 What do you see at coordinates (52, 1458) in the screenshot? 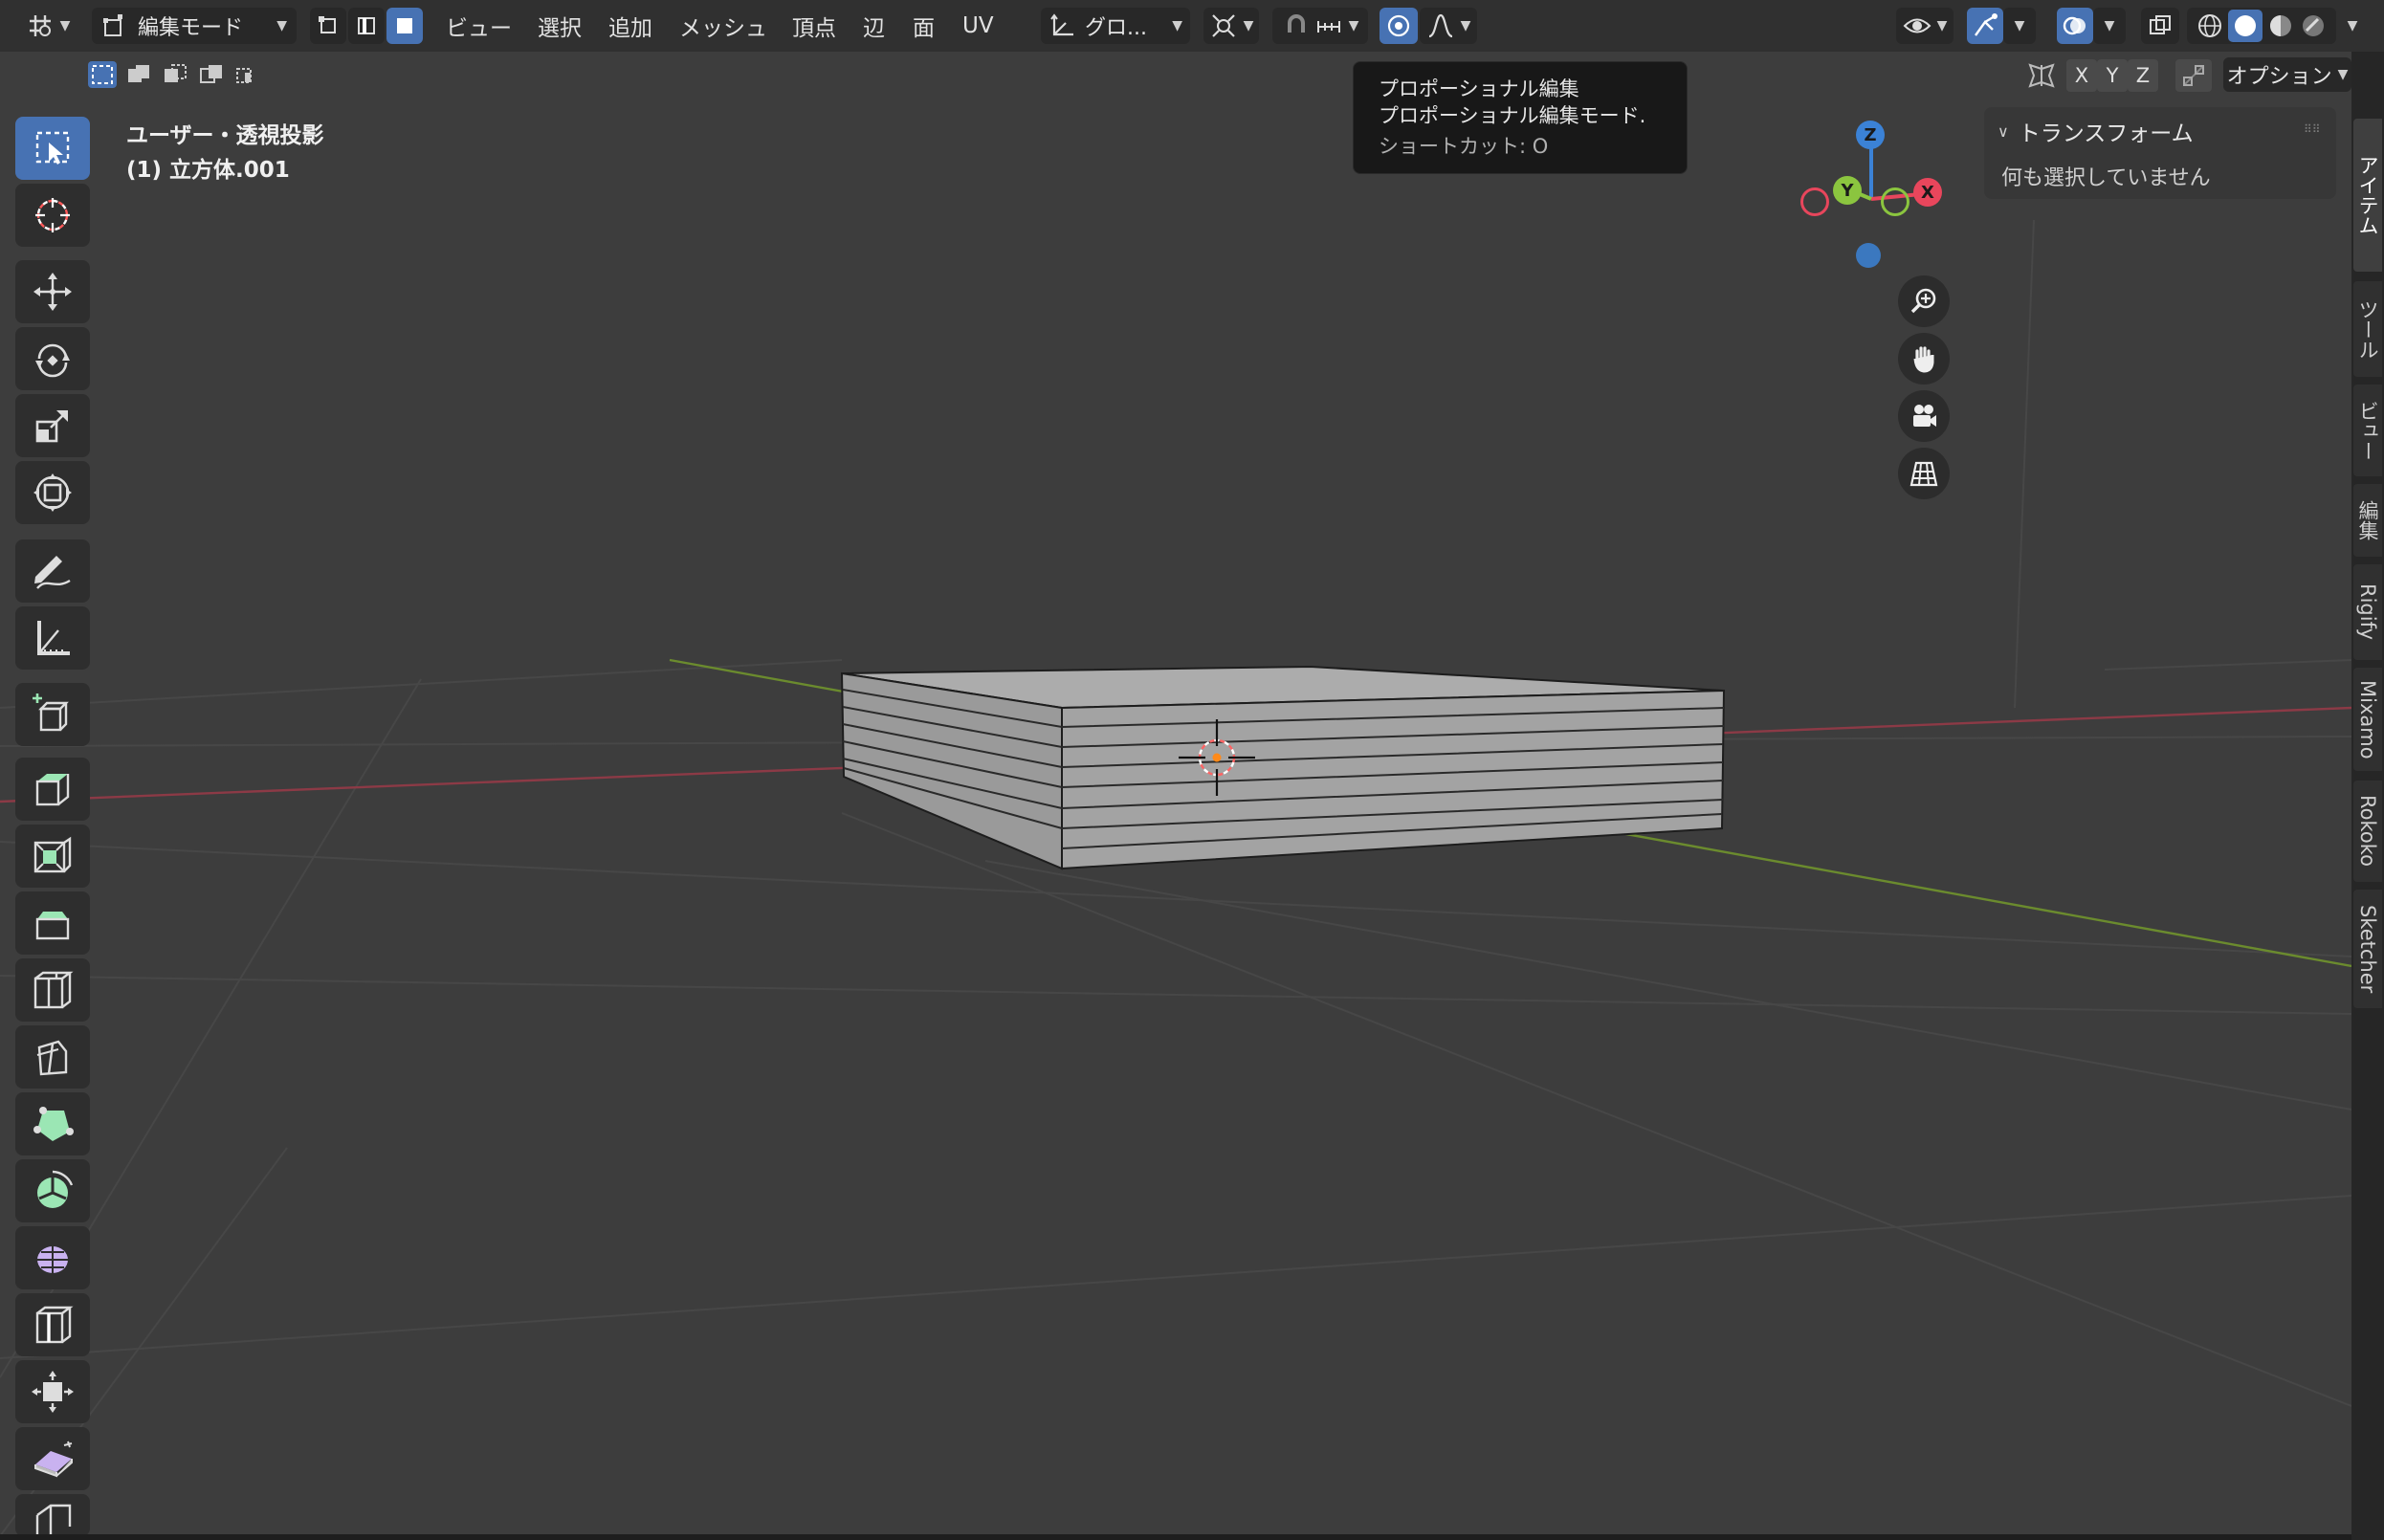
I see `tool-shear` at bounding box center [52, 1458].